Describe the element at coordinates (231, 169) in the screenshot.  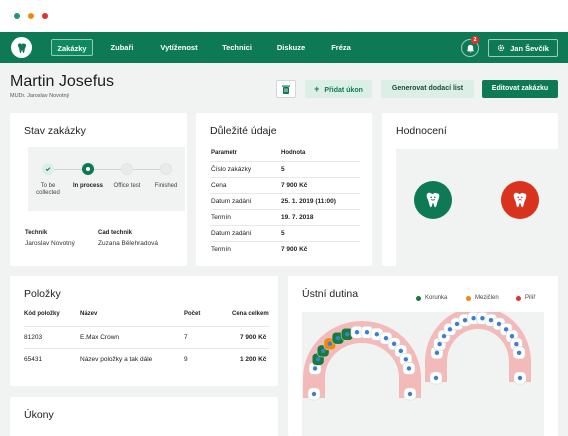
I see `param-name: Číslo zakázky` at that location.